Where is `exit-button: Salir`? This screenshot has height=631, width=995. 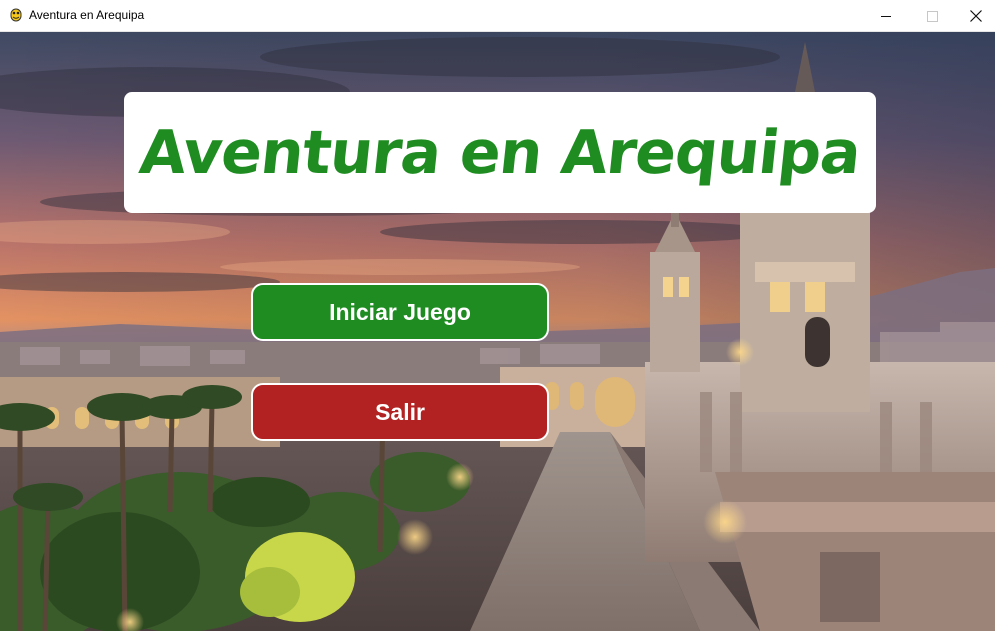 exit-button: Salir is located at coordinates (400, 412).